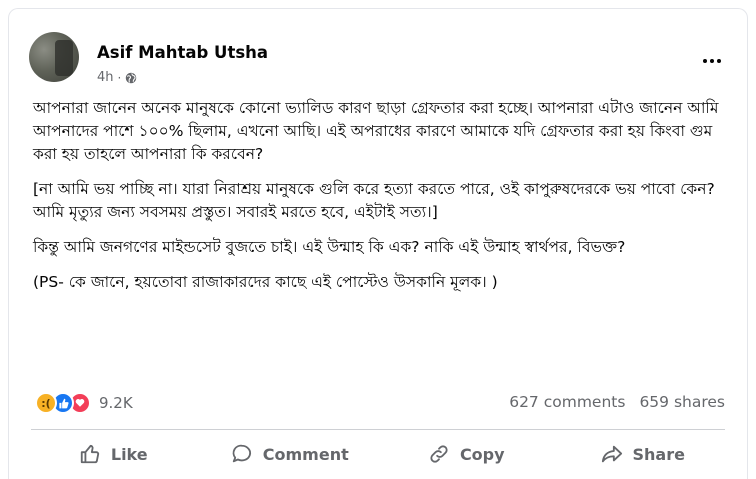  I want to click on copy-button: Copy, so click(466, 454).